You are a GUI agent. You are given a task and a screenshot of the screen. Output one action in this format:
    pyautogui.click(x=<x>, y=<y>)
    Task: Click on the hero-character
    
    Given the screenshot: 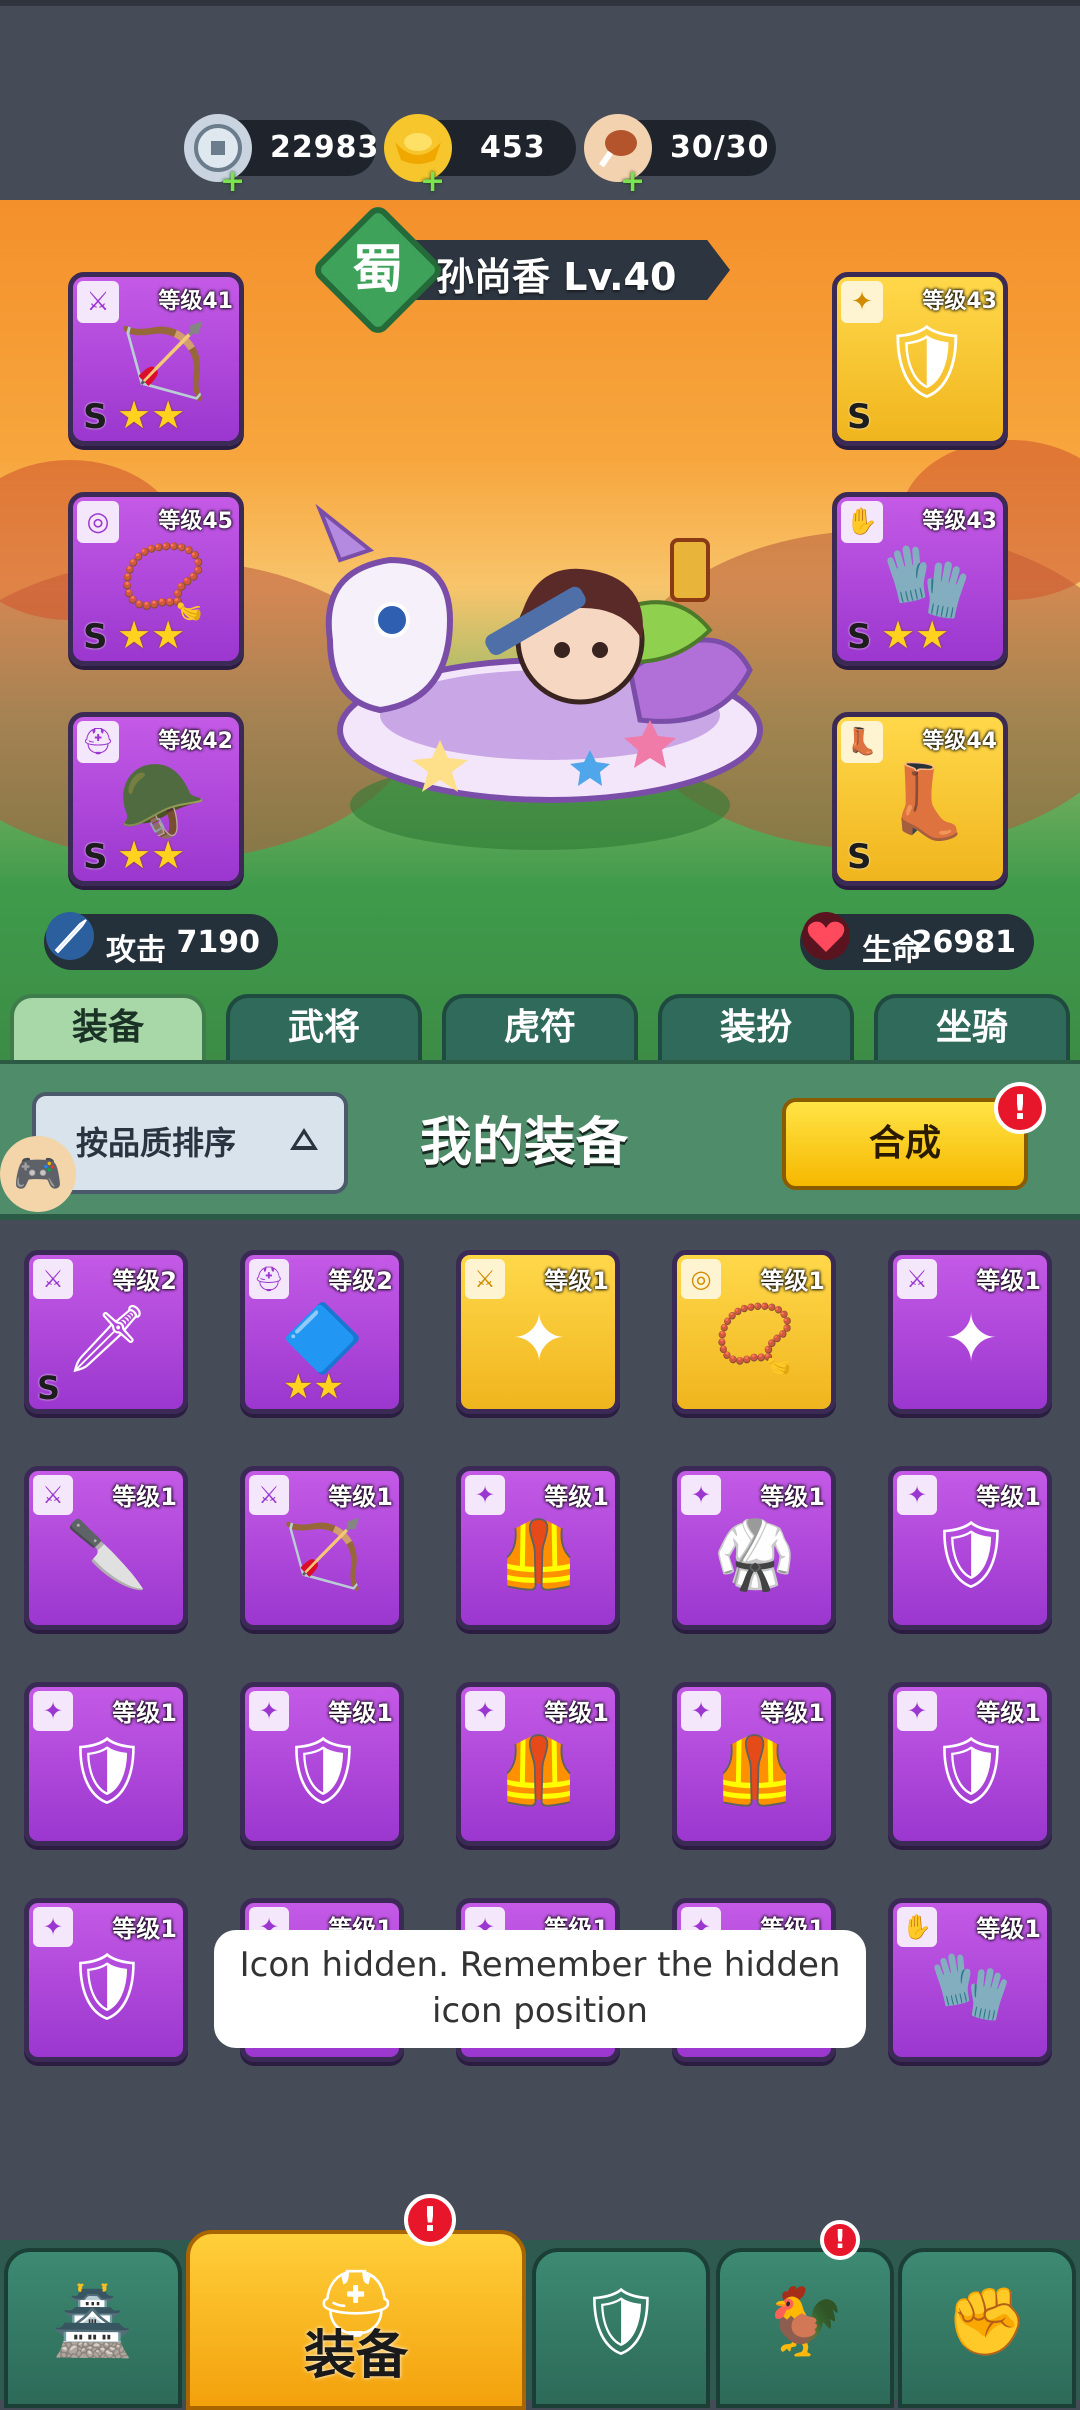 What is the action you would take?
    pyautogui.click(x=535, y=670)
    